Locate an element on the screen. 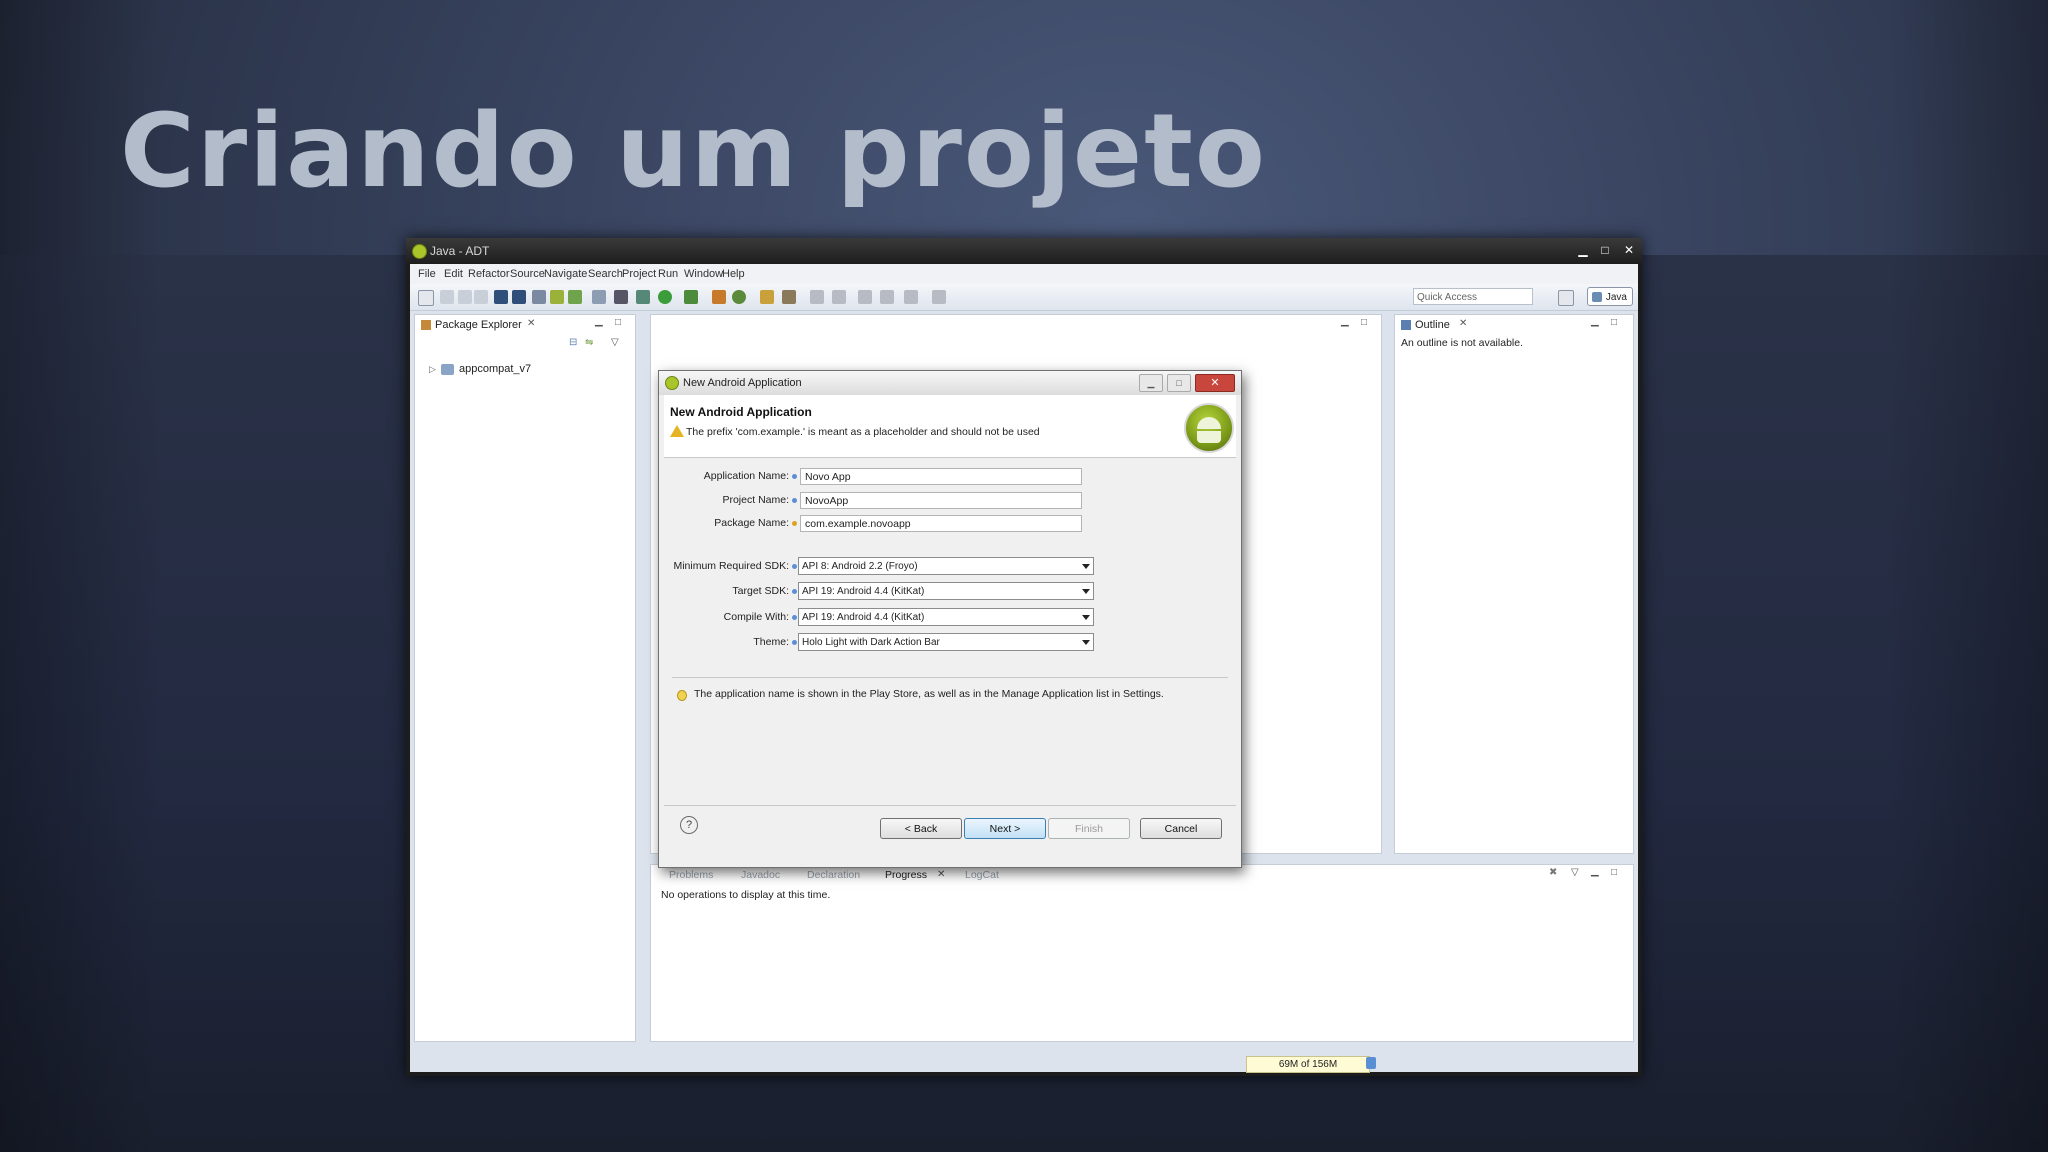 The width and height of the screenshot is (2048, 1152). print-icon is located at coordinates (481, 297).